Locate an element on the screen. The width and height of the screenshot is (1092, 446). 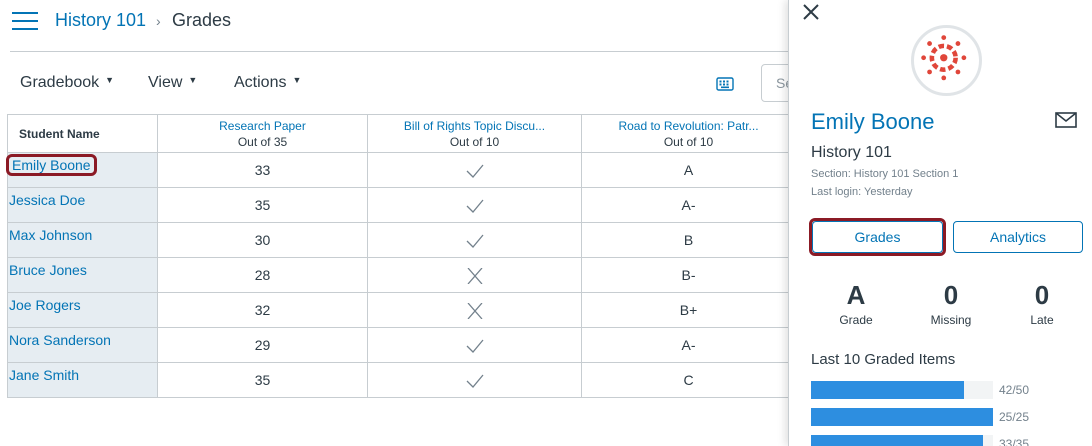
table-row: Jessica Doe 35 A- is located at coordinates (401, 205).